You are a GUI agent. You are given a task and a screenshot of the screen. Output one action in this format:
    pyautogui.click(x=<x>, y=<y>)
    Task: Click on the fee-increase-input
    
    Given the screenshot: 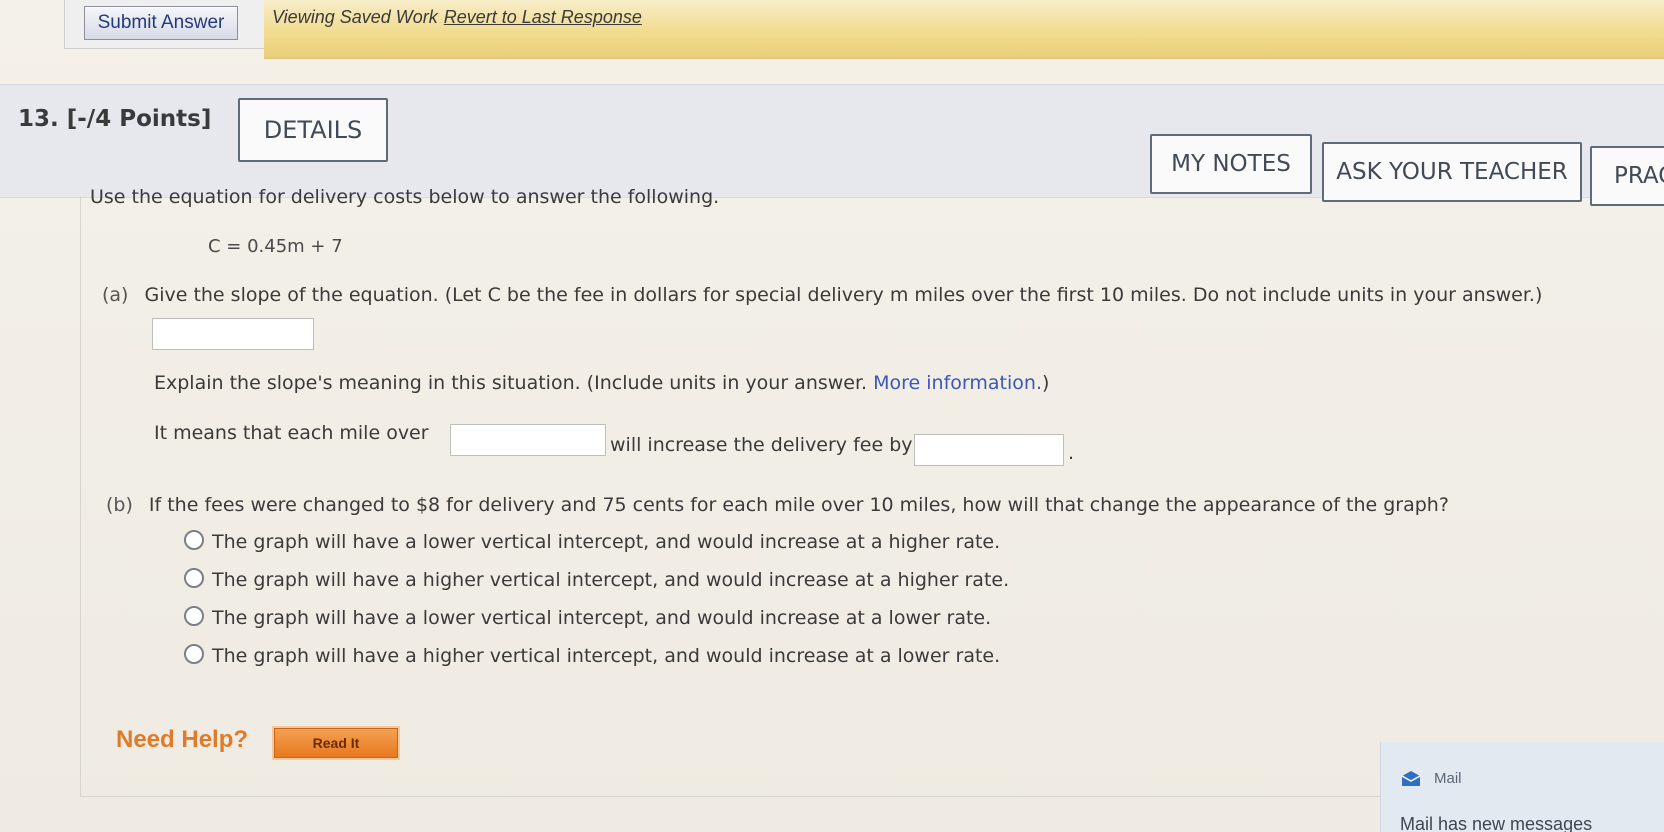 What is the action you would take?
    pyautogui.click(x=989, y=450)
    